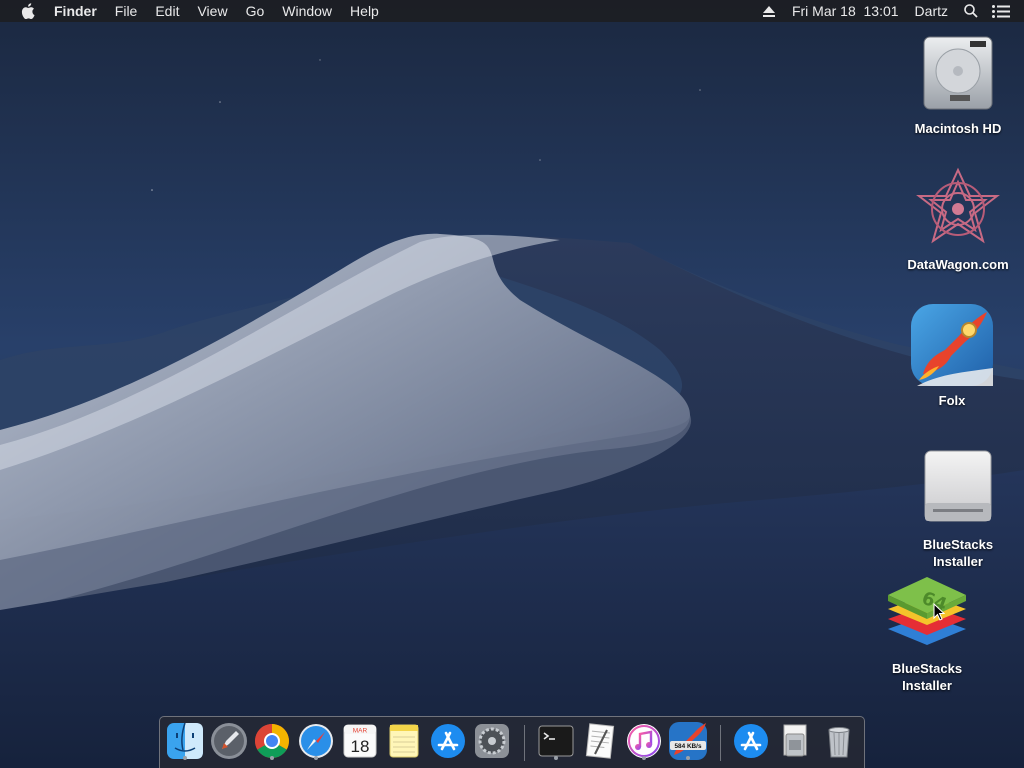 The width and height of the screenshot is (1024, 768). I want to click on dock-calendar: MAR 18, so click(360, 741).